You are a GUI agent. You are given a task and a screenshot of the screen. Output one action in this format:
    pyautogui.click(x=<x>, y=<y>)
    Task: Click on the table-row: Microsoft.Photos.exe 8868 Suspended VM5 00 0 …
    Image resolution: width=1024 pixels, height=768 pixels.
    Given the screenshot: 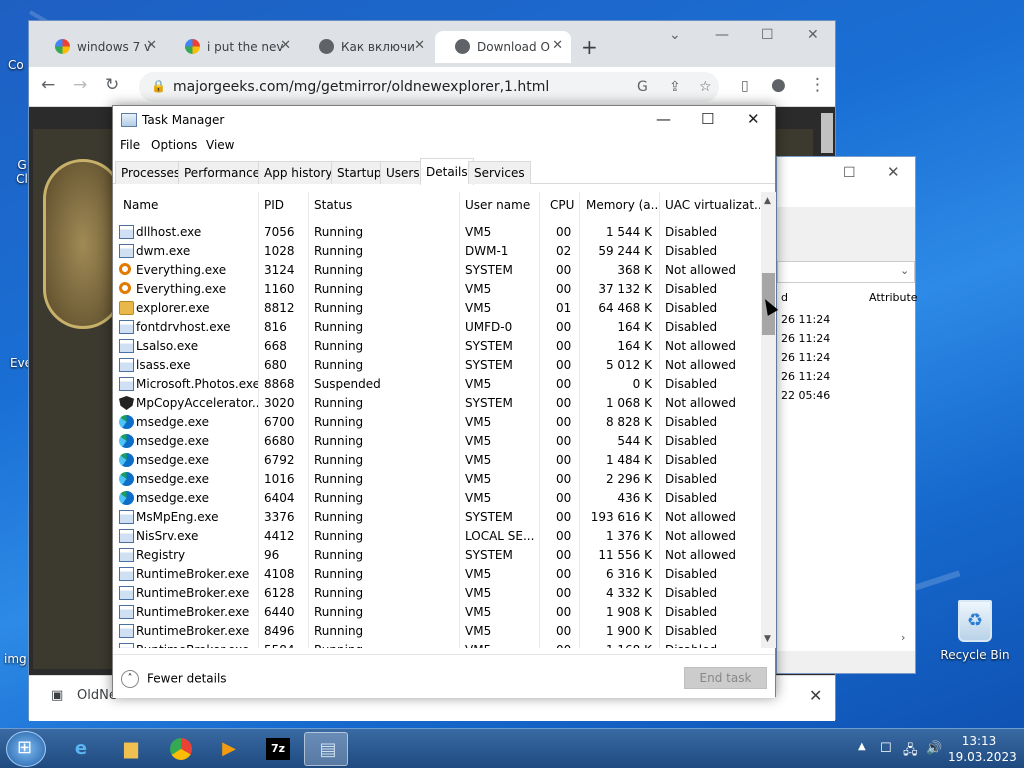 What is the action you would take?
    pyautogui.click(x=438, y=384)
    